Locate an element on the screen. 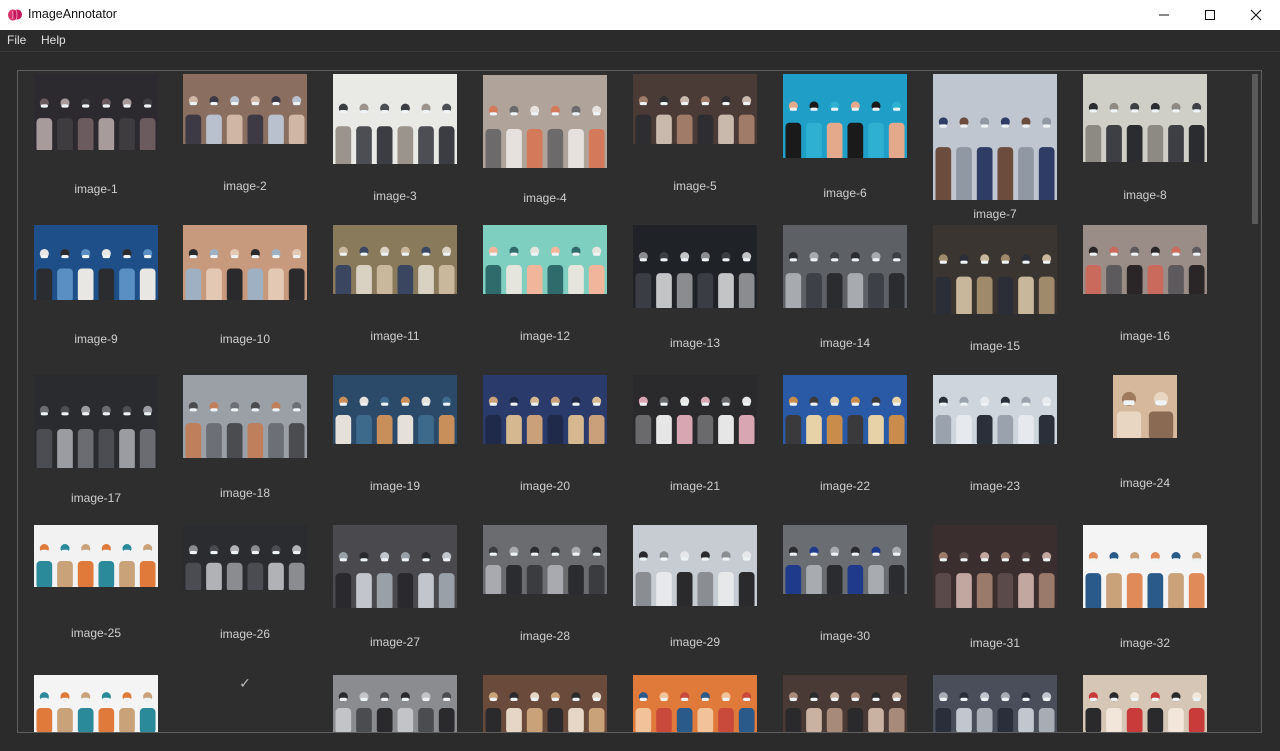  image-label: image-17 is located at coordinates (96, 498).